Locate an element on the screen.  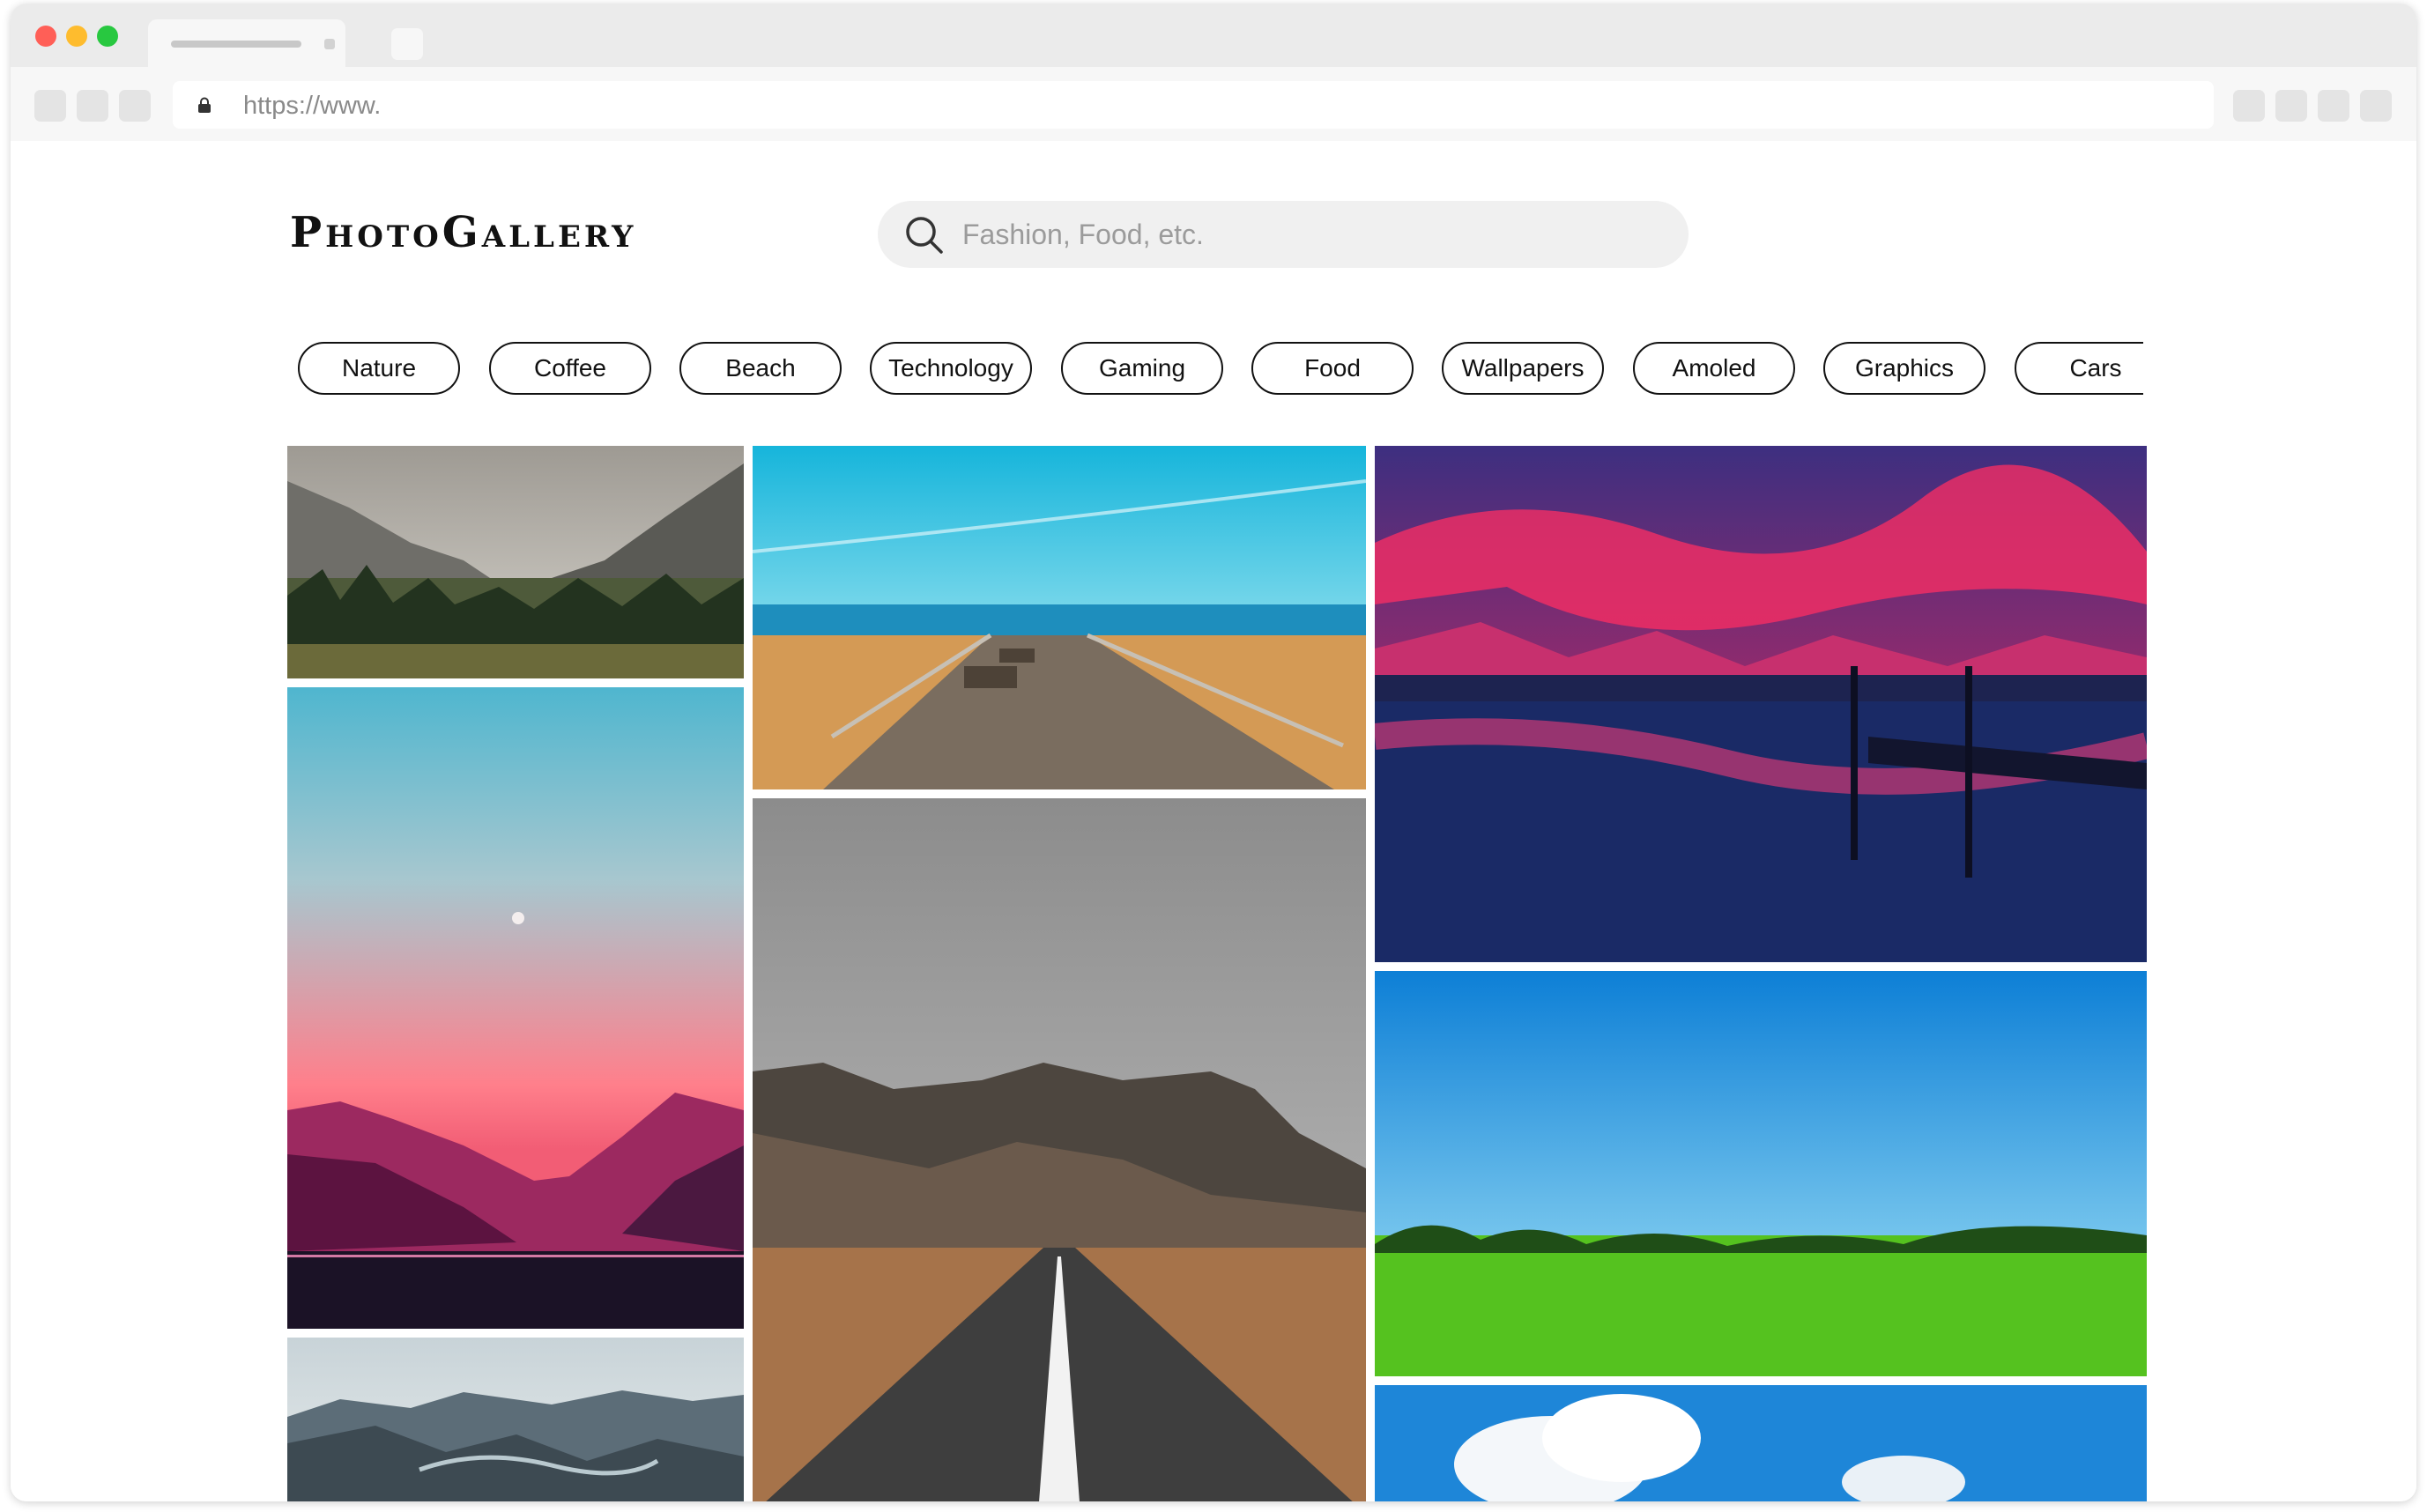
category-chip-graphics: Graphics is located at coordinates (1904, 368).